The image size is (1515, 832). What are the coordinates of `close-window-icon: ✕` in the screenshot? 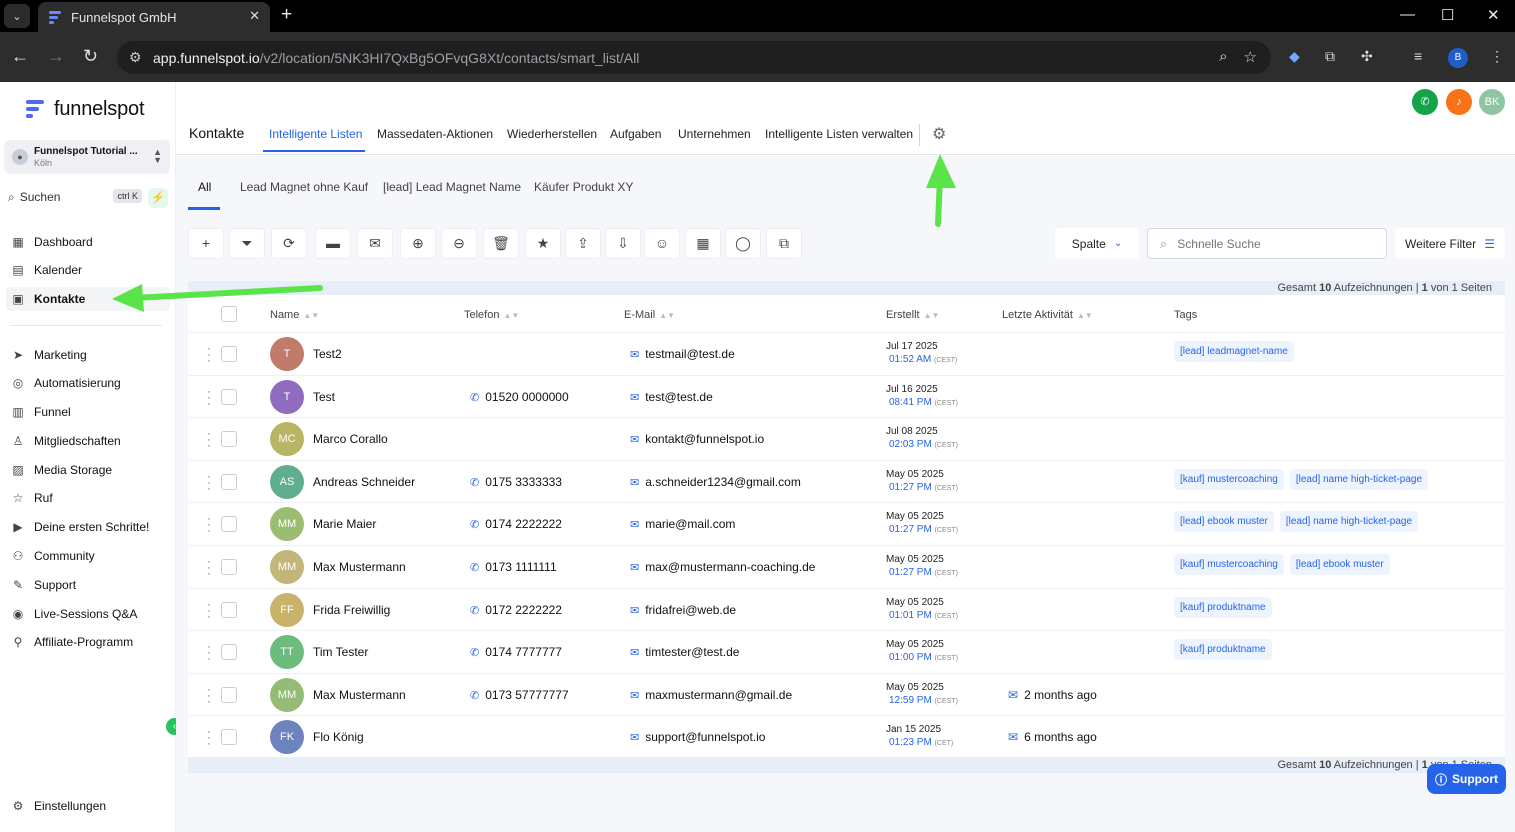 It's located at (1493, 15).